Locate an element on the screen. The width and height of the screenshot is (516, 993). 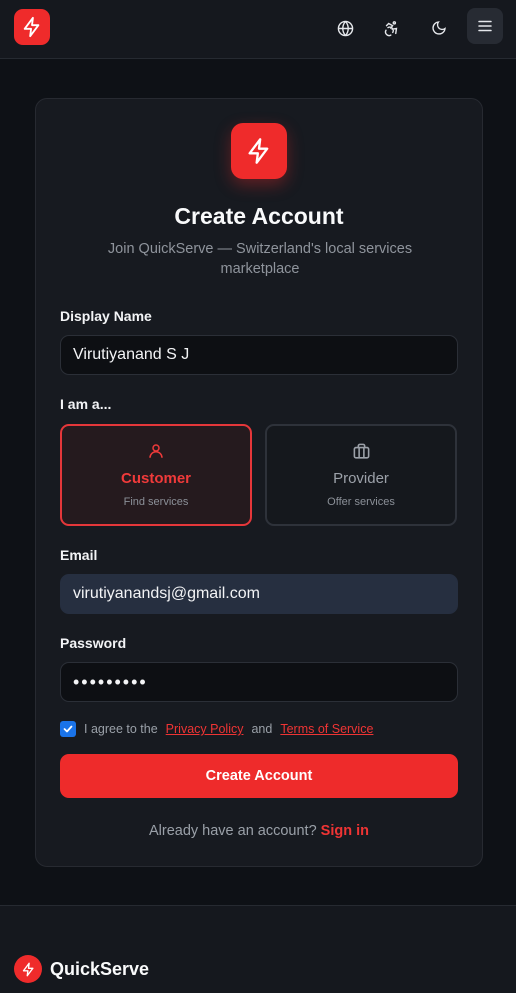
password-label: Password is located at coordinates (93, 643).